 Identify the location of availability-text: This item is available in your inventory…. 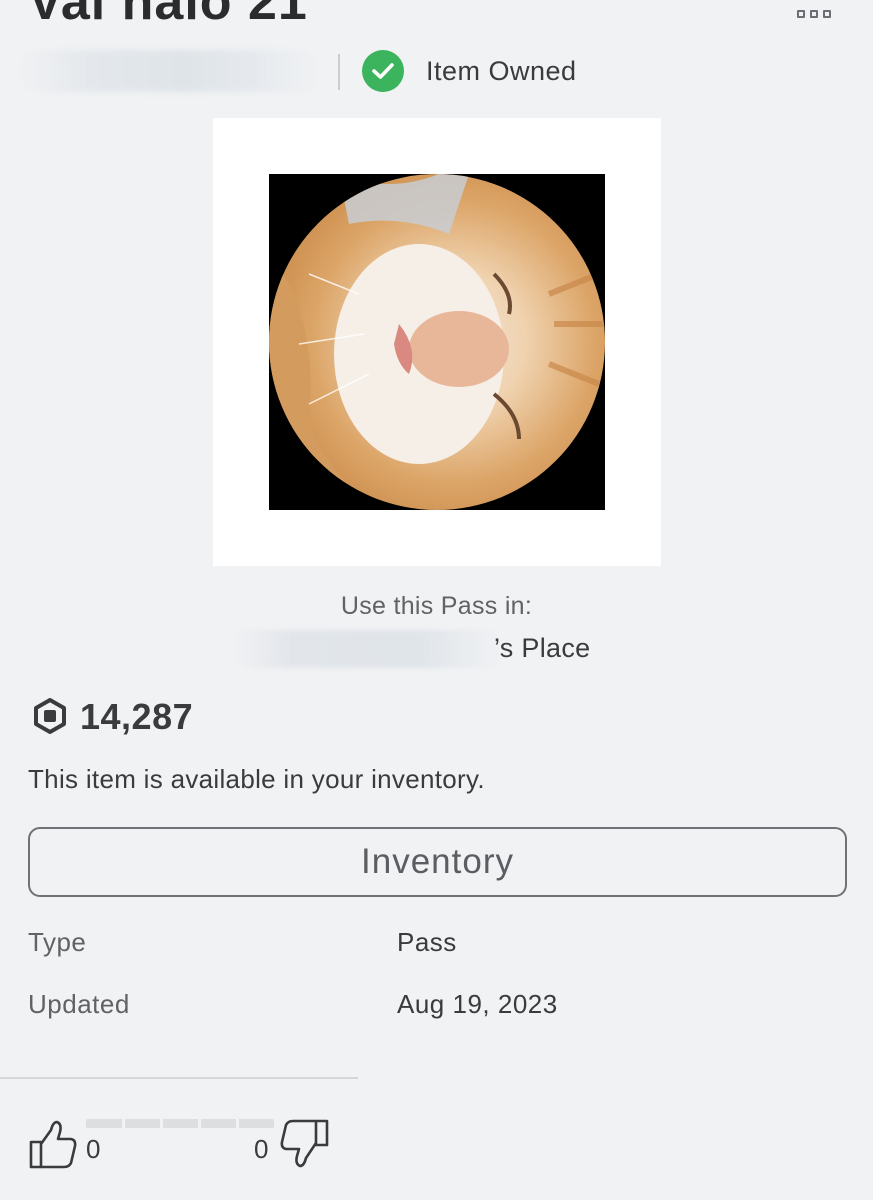
(256, 779).